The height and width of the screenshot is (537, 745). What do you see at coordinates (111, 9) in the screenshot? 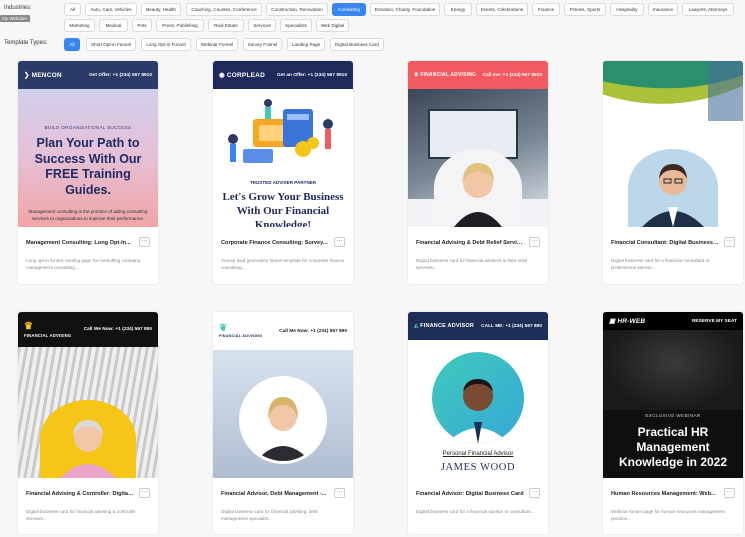
I see `industry-chip-auto: Auto, Cars, Vehicles` at bounding box center [111, 9].